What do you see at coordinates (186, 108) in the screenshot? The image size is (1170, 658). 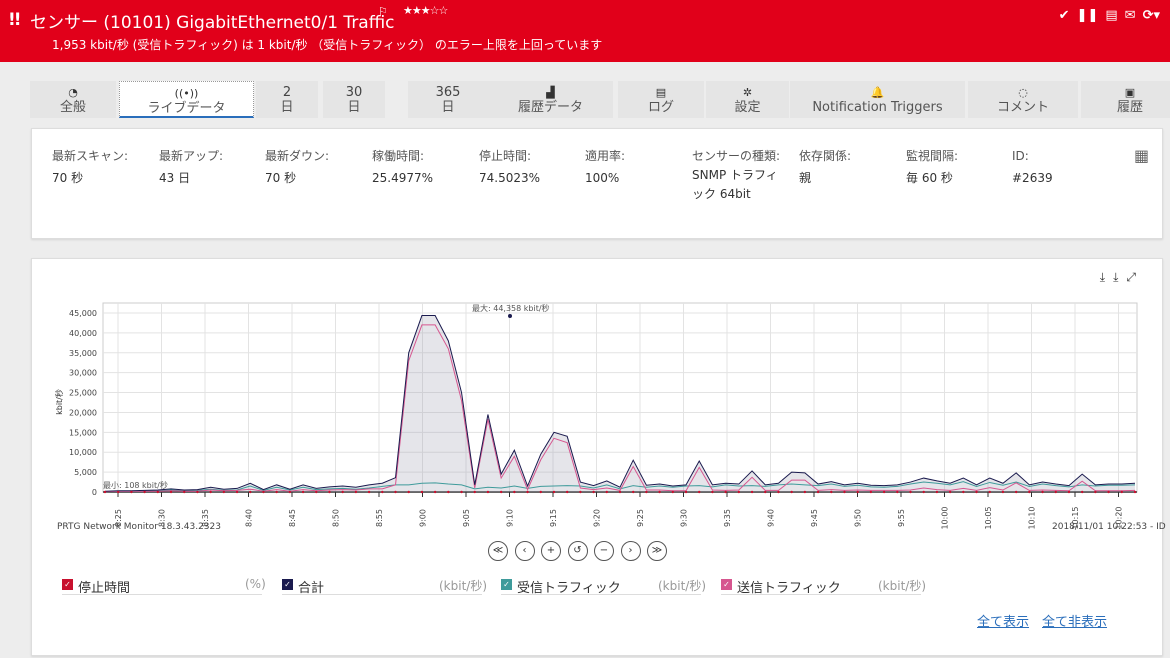 I see `tab-label: ライブデータ` at bounding box center [186, 108].